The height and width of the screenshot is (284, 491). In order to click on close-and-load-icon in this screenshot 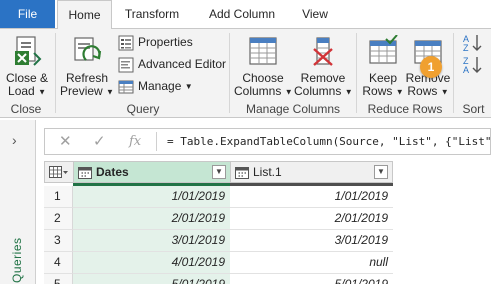, I will do `click(28, 51)`.